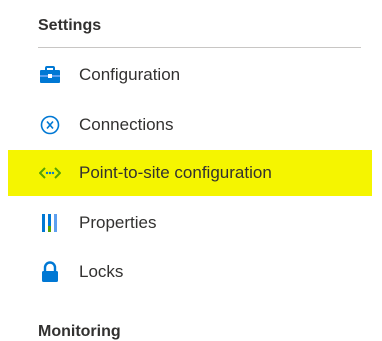 The height and width of the screenshot is (341, 382). Describe the element at coordinates (191, 272) in the screenshot. I see `nav-item-locks: Locks` at that location.